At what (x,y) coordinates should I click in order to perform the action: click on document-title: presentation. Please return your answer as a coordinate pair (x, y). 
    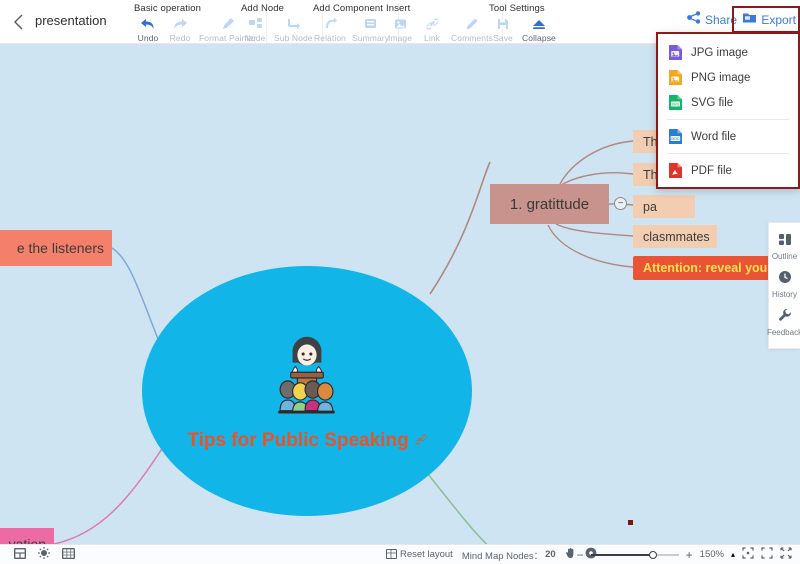
    Looking at the image, I should click on (71, 20).